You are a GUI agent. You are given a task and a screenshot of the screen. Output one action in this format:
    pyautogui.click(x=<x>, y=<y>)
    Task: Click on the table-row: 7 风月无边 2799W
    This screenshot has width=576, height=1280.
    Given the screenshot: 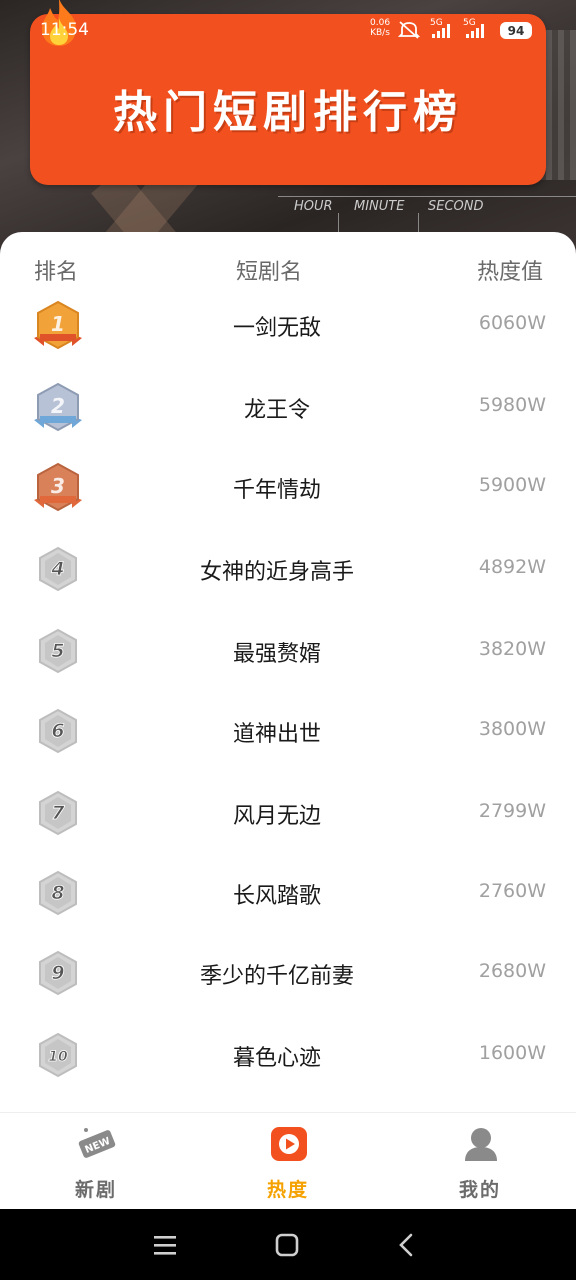 What is the action you would take?
    pyautogui.click(x=288, y=816)
    